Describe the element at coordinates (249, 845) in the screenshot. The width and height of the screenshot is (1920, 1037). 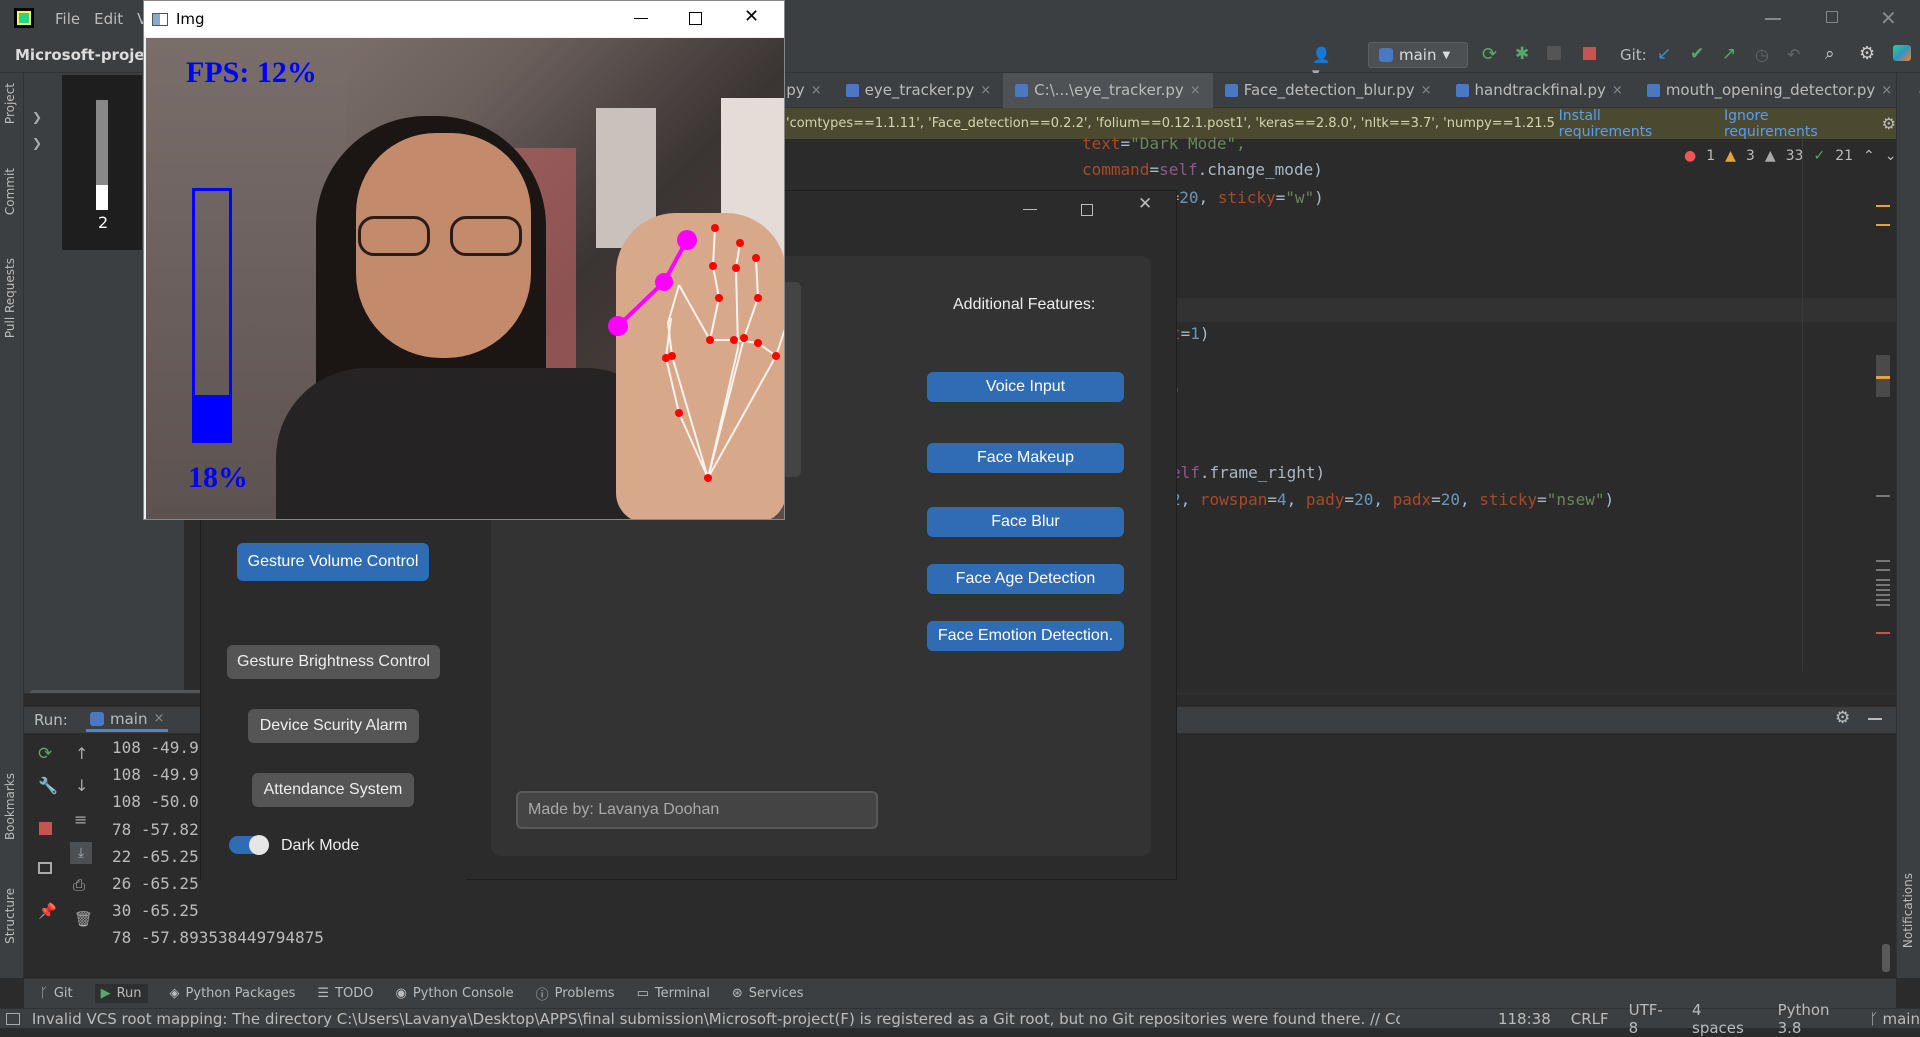
I see `dark-mode-switch` at that location.